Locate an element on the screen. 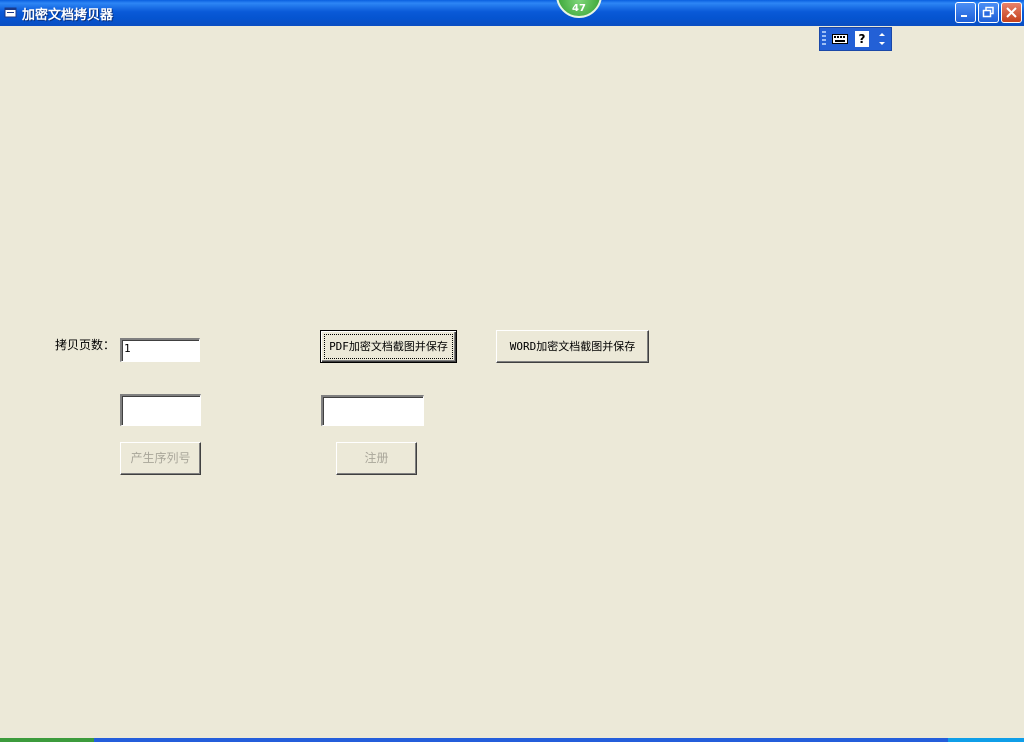 This screenshot has width=1024, height=742. copy-pages-label: 拷贝页数： is located at coordinates (85, 345).